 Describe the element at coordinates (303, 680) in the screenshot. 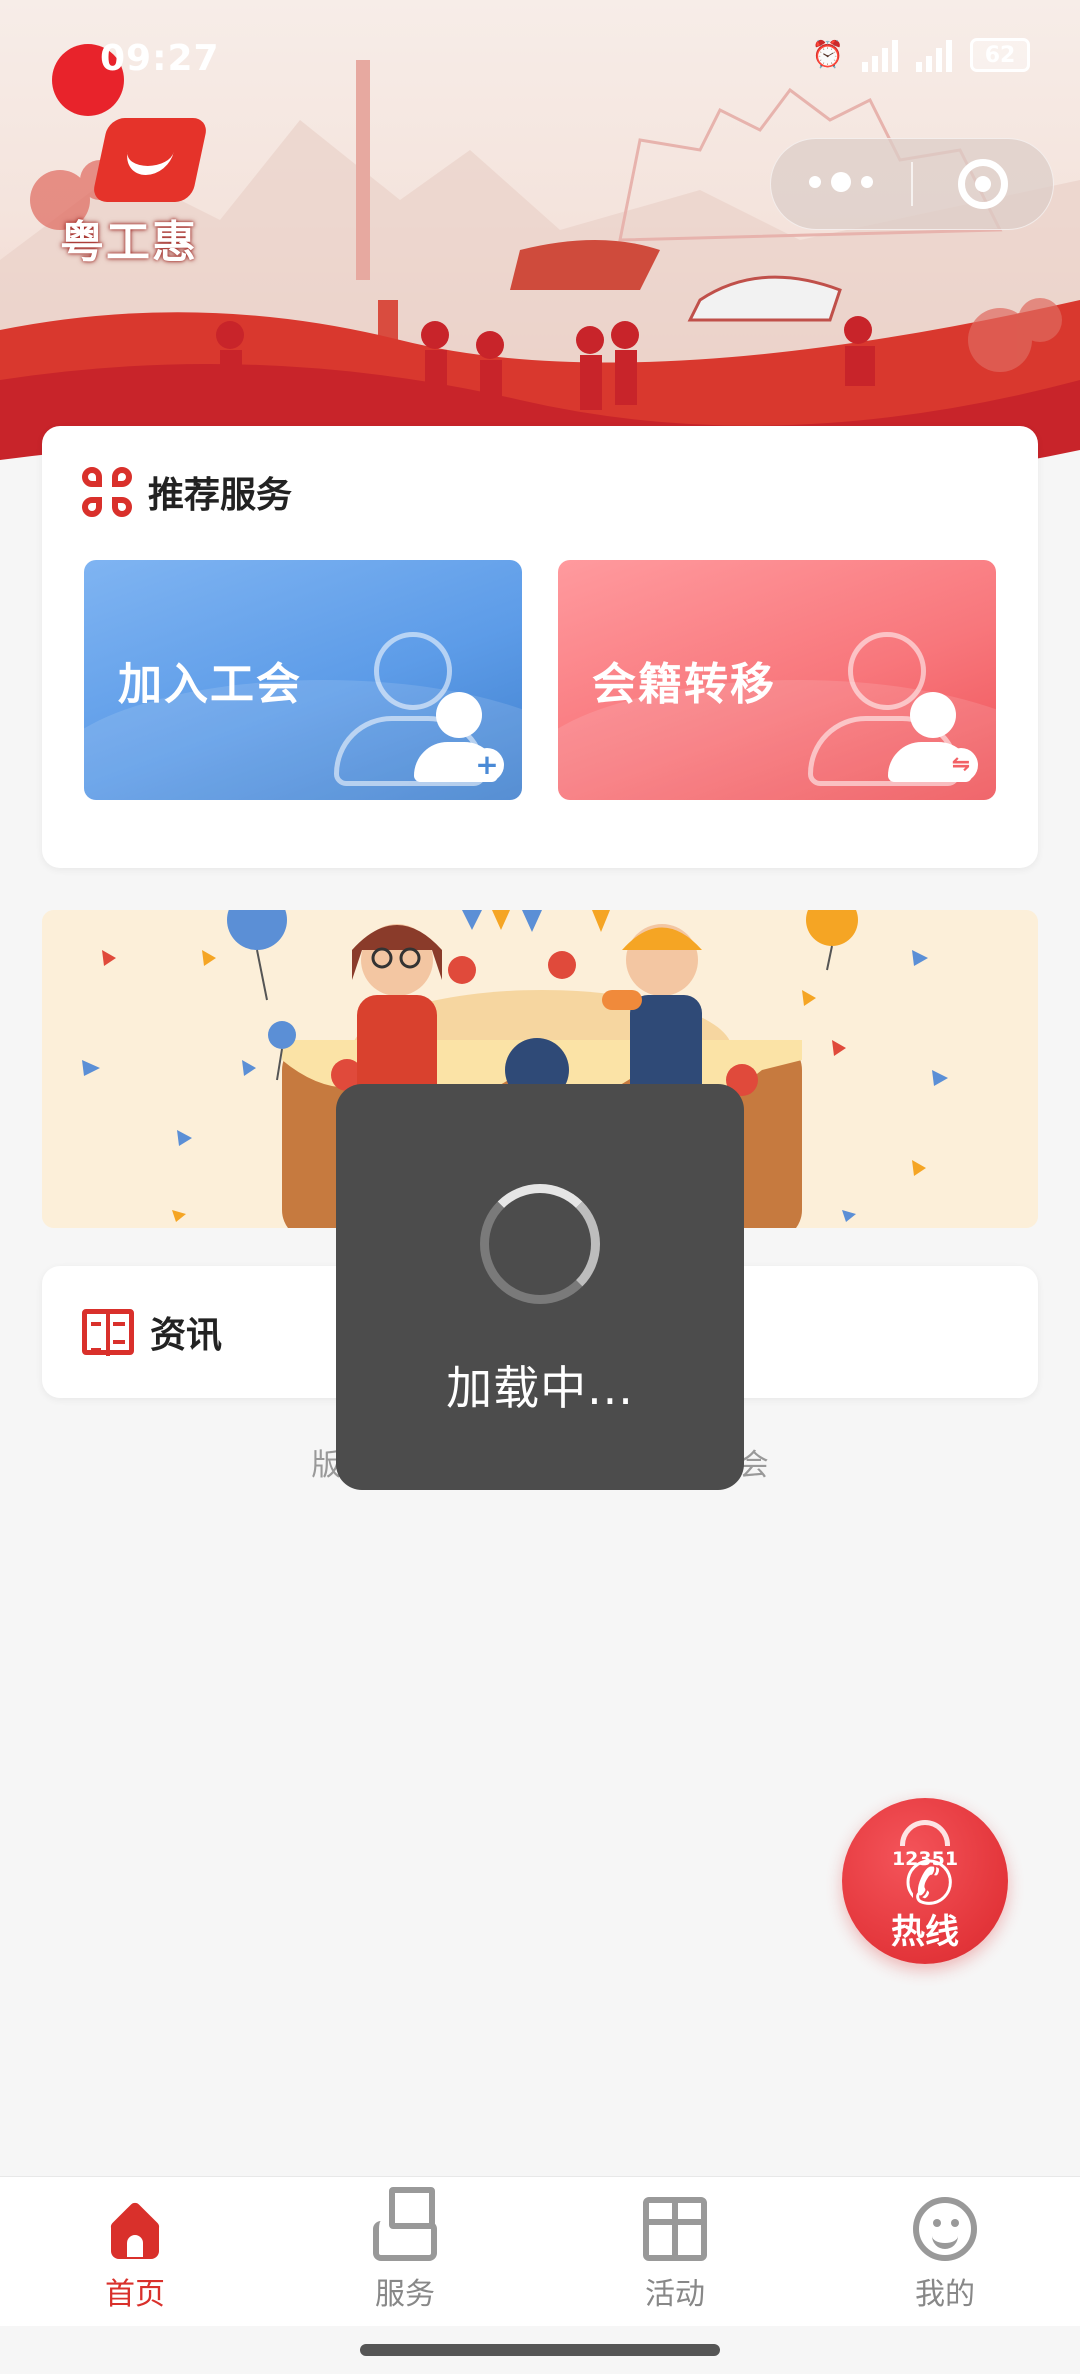

I see `join-union-tile: 加入工会 +` at that location.